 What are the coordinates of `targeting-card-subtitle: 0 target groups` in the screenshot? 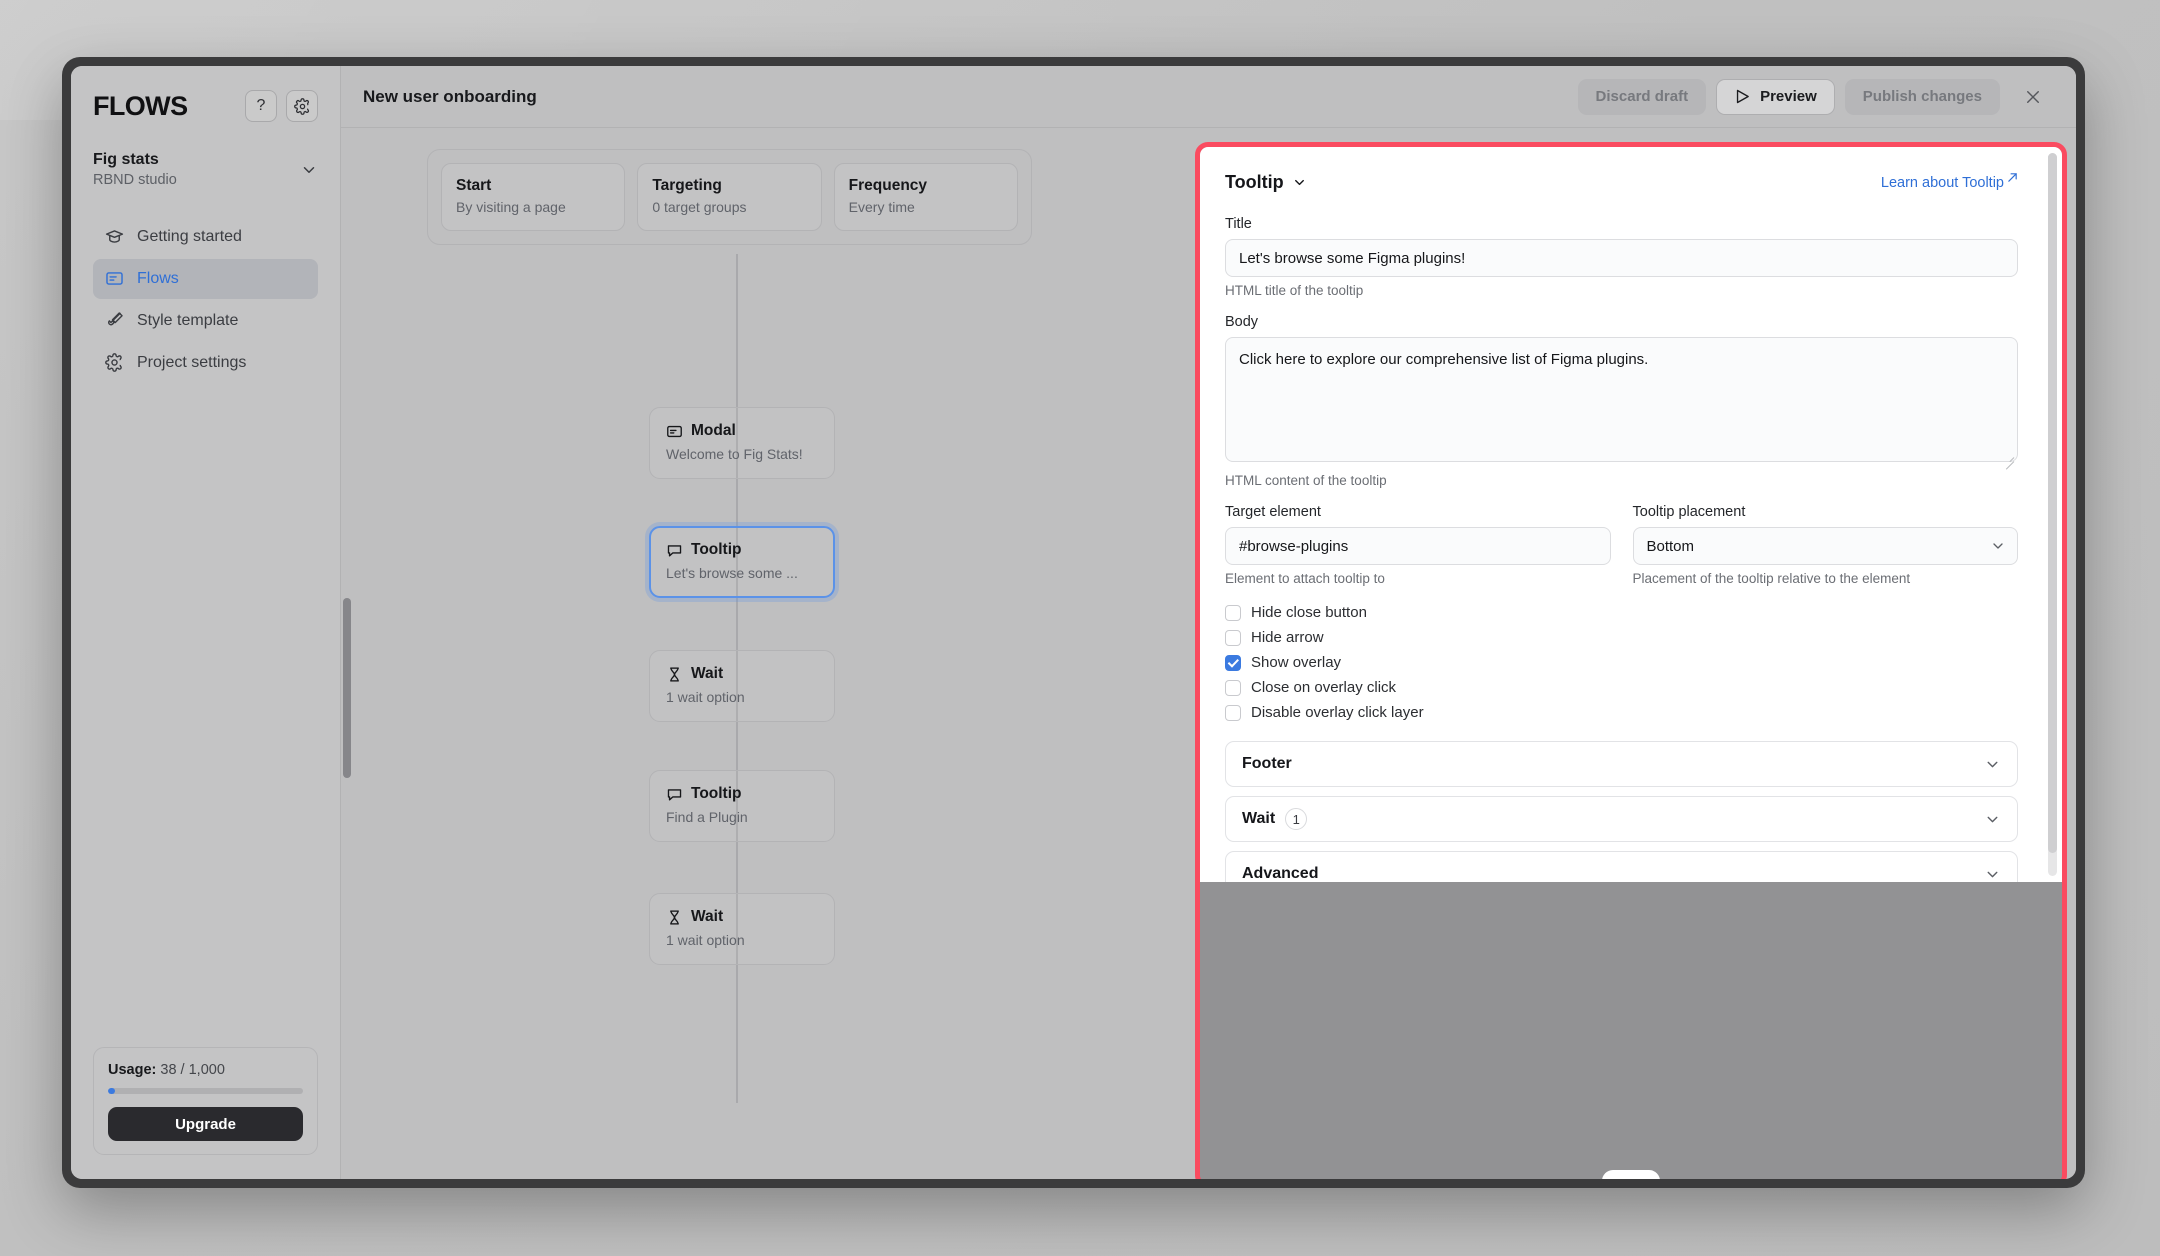 It's located at (699, 207).